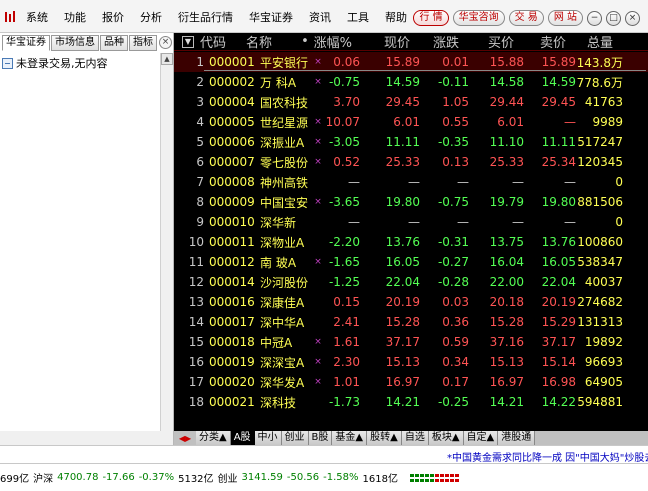 The image size is (648, 491). I want to click on market-tab-4: B股, so click(320, 438).